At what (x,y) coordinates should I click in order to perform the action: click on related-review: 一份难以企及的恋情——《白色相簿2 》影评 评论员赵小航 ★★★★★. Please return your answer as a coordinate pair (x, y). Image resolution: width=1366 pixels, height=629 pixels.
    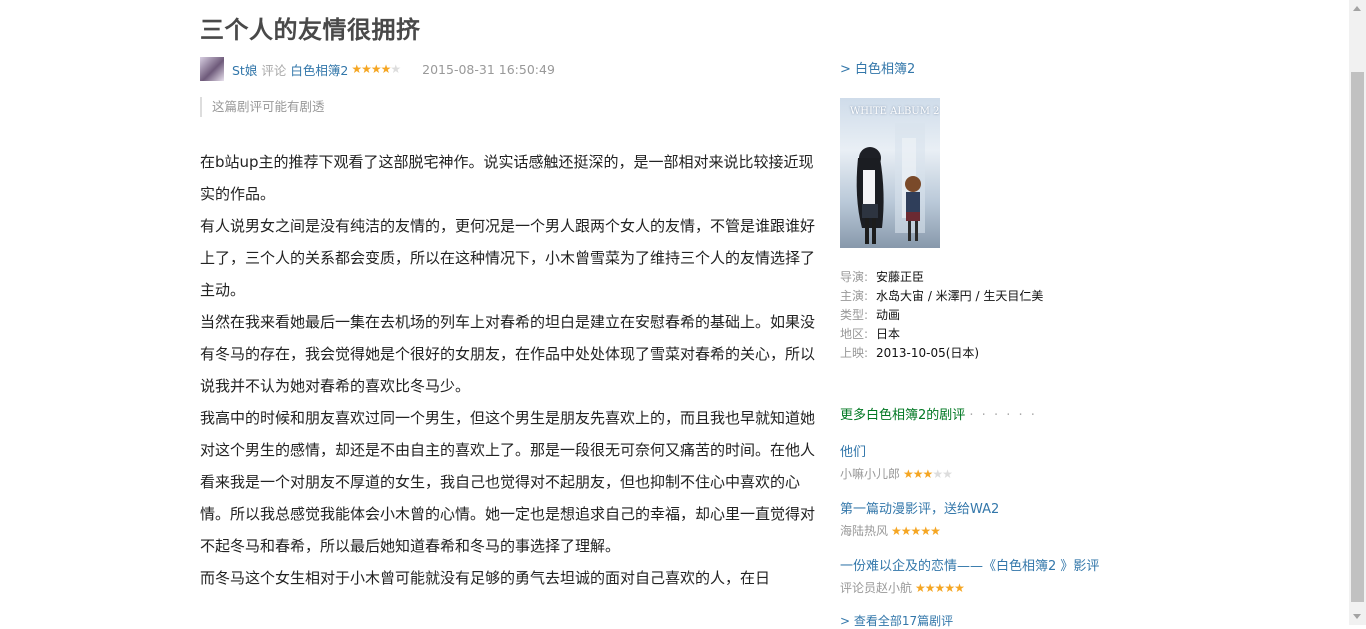
    Looking at the image, I should click on (969, 575).